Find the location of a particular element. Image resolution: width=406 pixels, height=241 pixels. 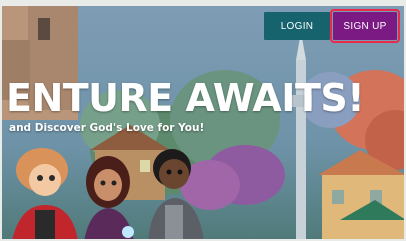

hero-subheadline: and Discover God's Love for You! is located at coordinates (107, 128).